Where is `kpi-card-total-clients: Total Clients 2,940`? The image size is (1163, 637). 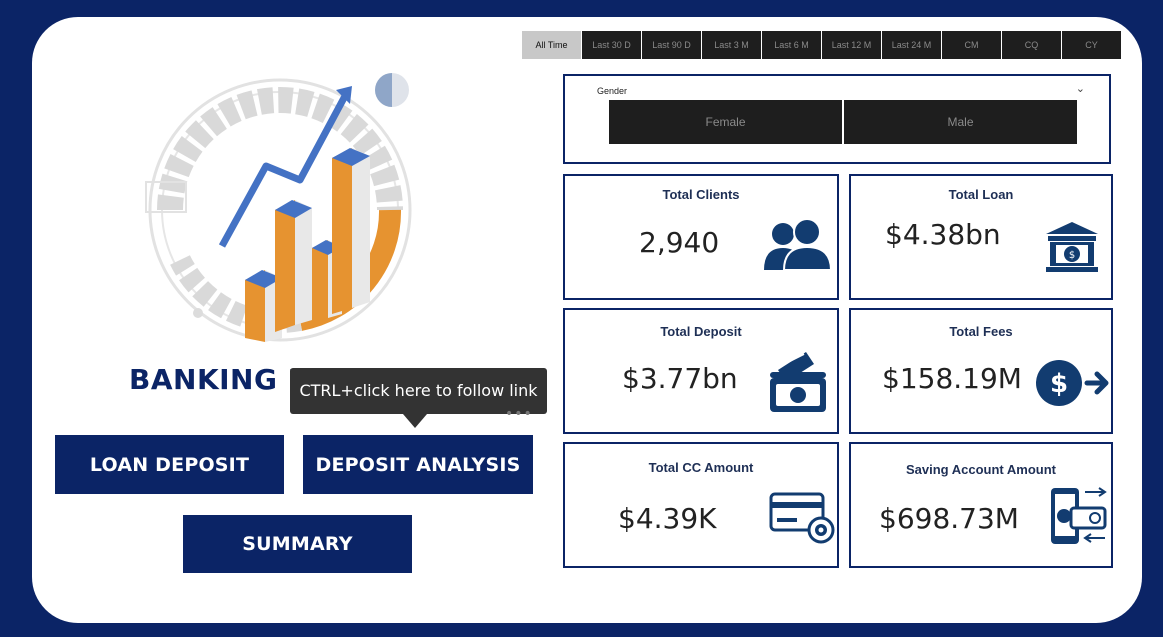 kpi-card-total-clients: Total Clients 2,940 is located at coordinates (701, 237).